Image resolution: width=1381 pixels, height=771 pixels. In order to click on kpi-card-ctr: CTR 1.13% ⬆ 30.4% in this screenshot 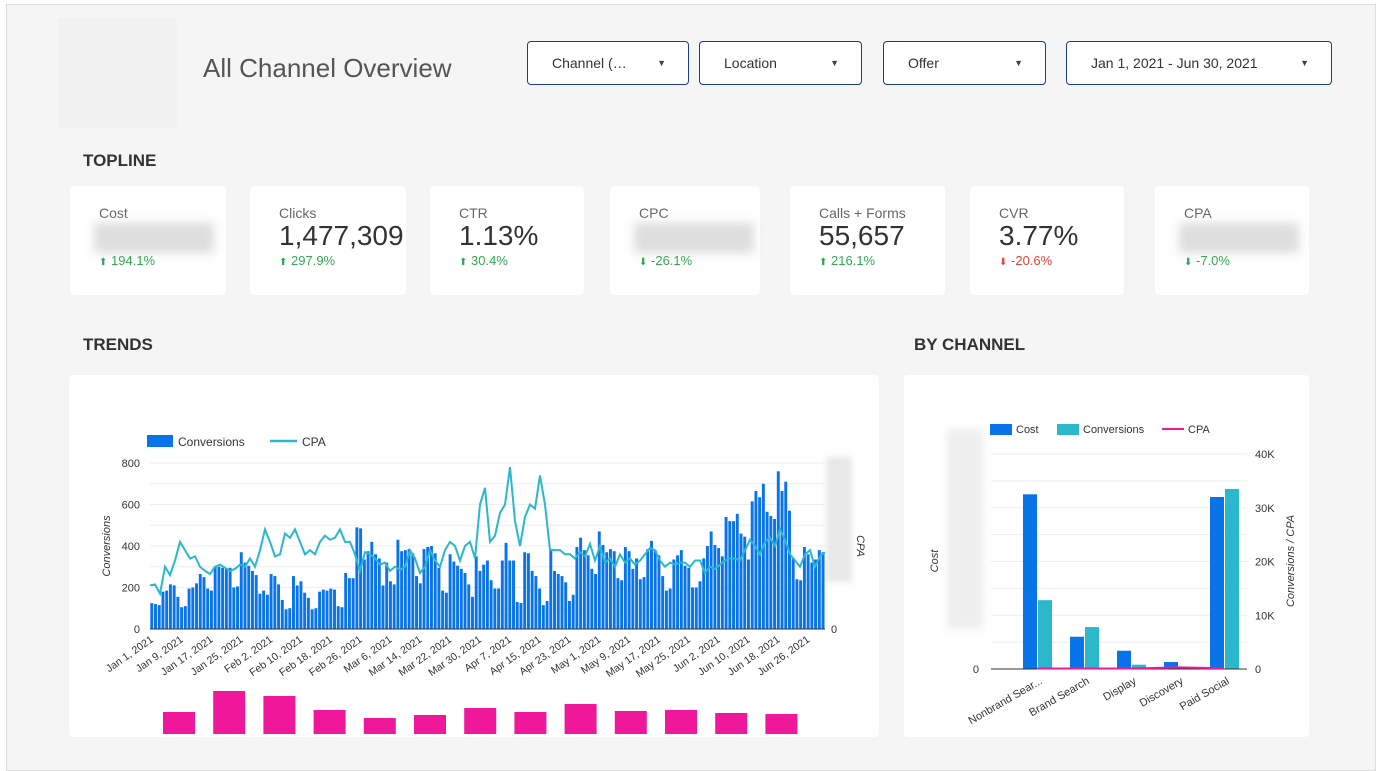, I will do `click(507, 240)`.